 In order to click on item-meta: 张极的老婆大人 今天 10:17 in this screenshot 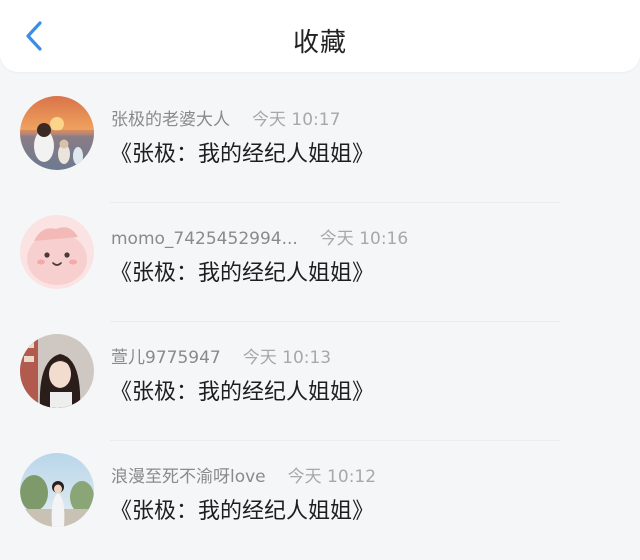, I will do `click(225, 117)`.